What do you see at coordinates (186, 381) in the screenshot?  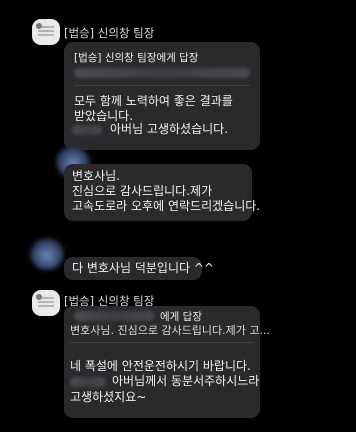 I see `message-text-line: 아버님께서 동분서주하시느라` at bounding box center [186, 381].